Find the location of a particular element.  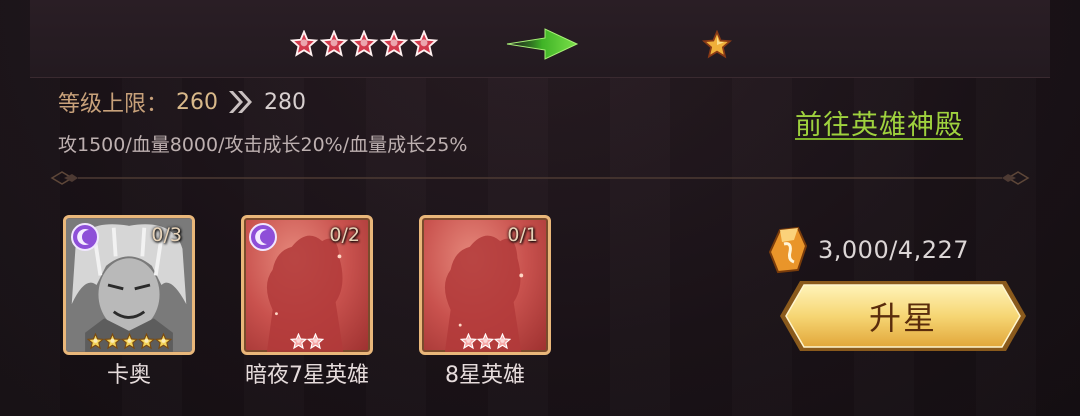

level-cap-from: 260 is located at coordinates (197, 102).